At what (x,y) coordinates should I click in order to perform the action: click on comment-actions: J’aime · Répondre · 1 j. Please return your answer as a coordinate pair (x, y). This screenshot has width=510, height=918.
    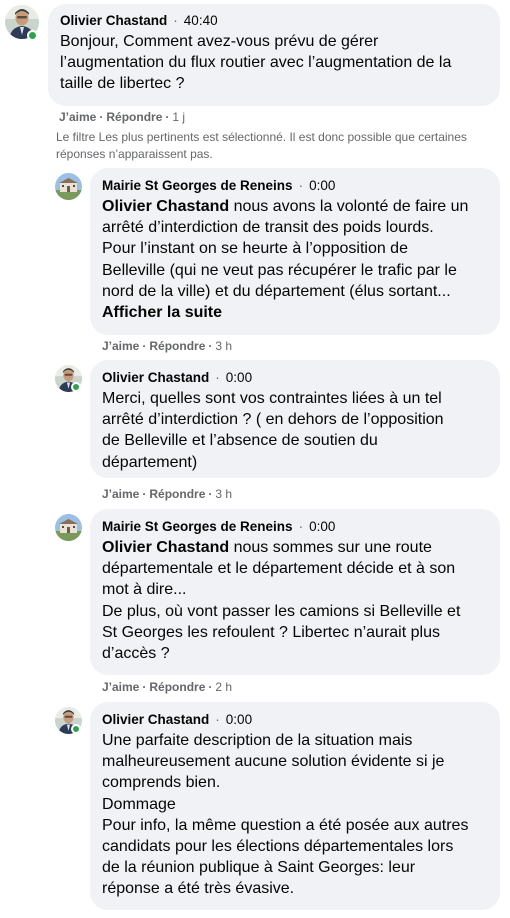
    Looking at the image, I should click on (122, 117).